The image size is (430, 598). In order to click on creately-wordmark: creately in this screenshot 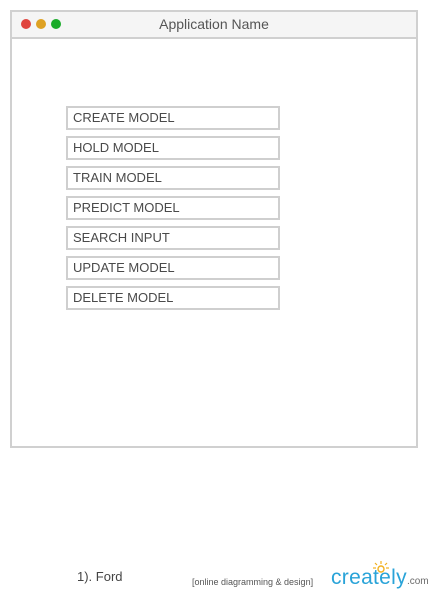, I will do `click(369, 577)`.